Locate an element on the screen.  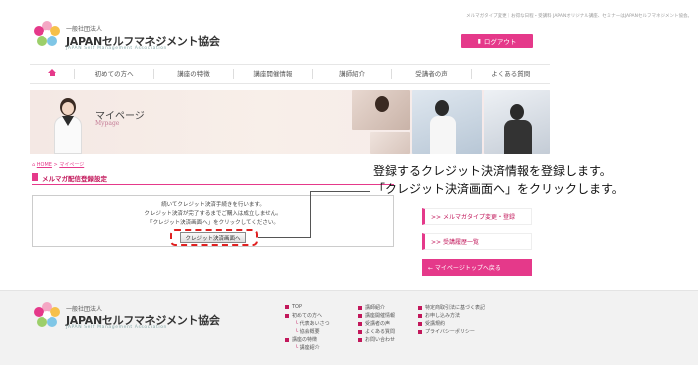
annotation-line1: 登録するクレジット決済情報を登録します。 is located at coordinates (492, 171).